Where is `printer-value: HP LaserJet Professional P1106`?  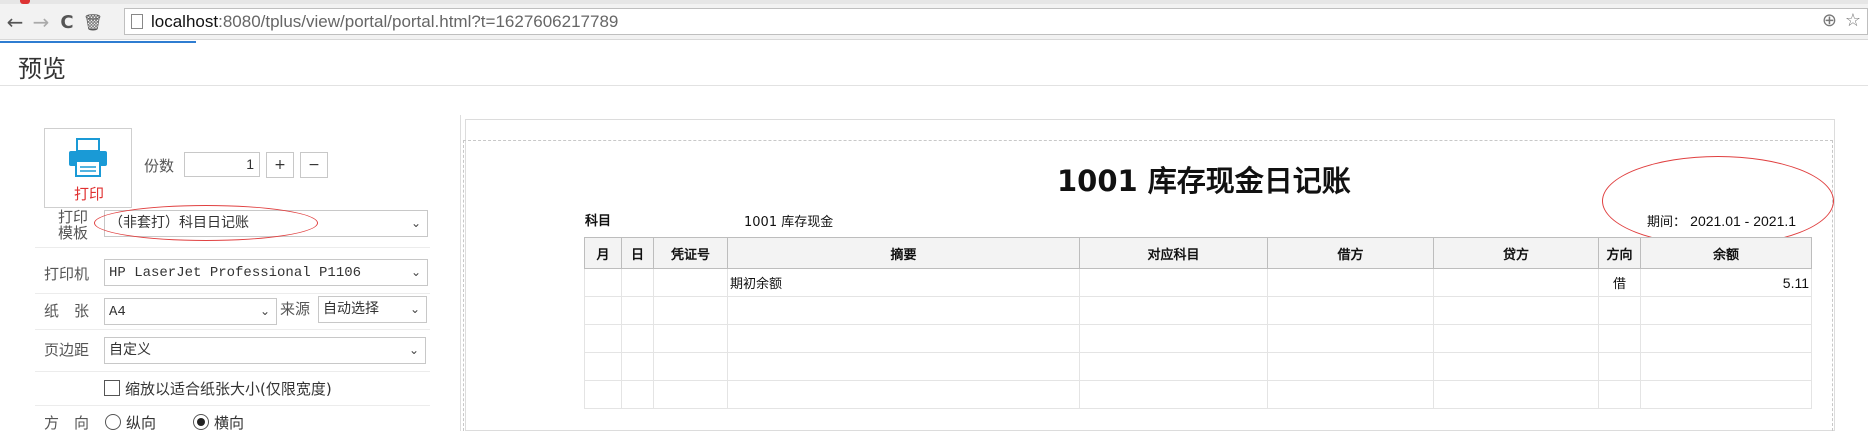 printer-value: HP LaserJet Professional P1106 is located at coordinates (235, 273).